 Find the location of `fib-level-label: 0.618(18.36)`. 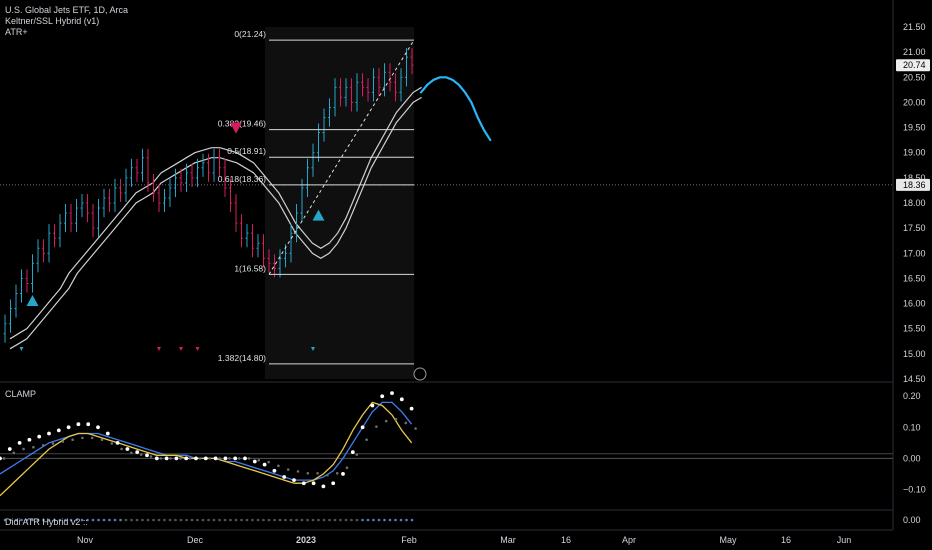

fib-level-label: 0.618(18.36) is located at coordinates (242, 179).